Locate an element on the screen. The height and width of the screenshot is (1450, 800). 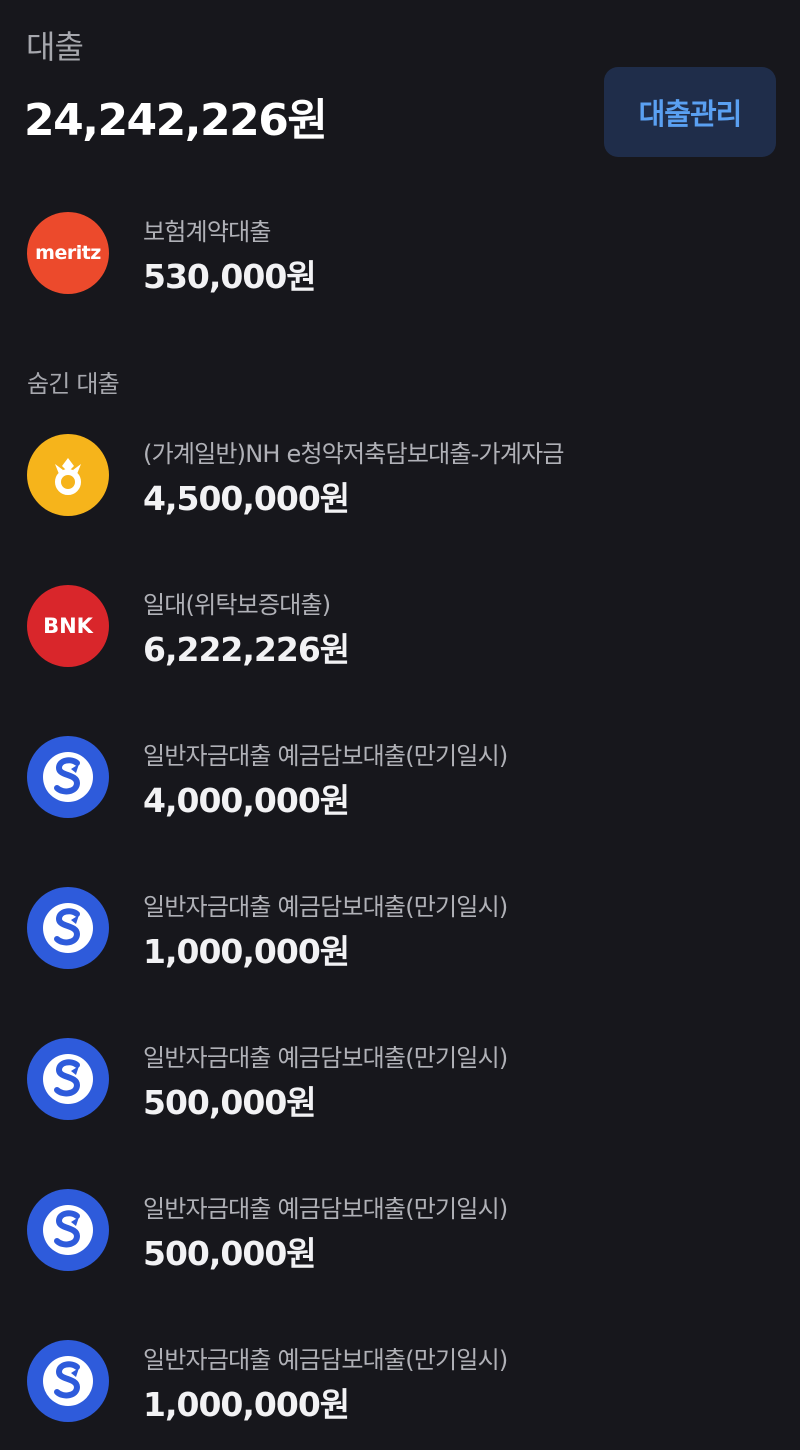
nh-symbol-icon is located at coordinates (68, 476).